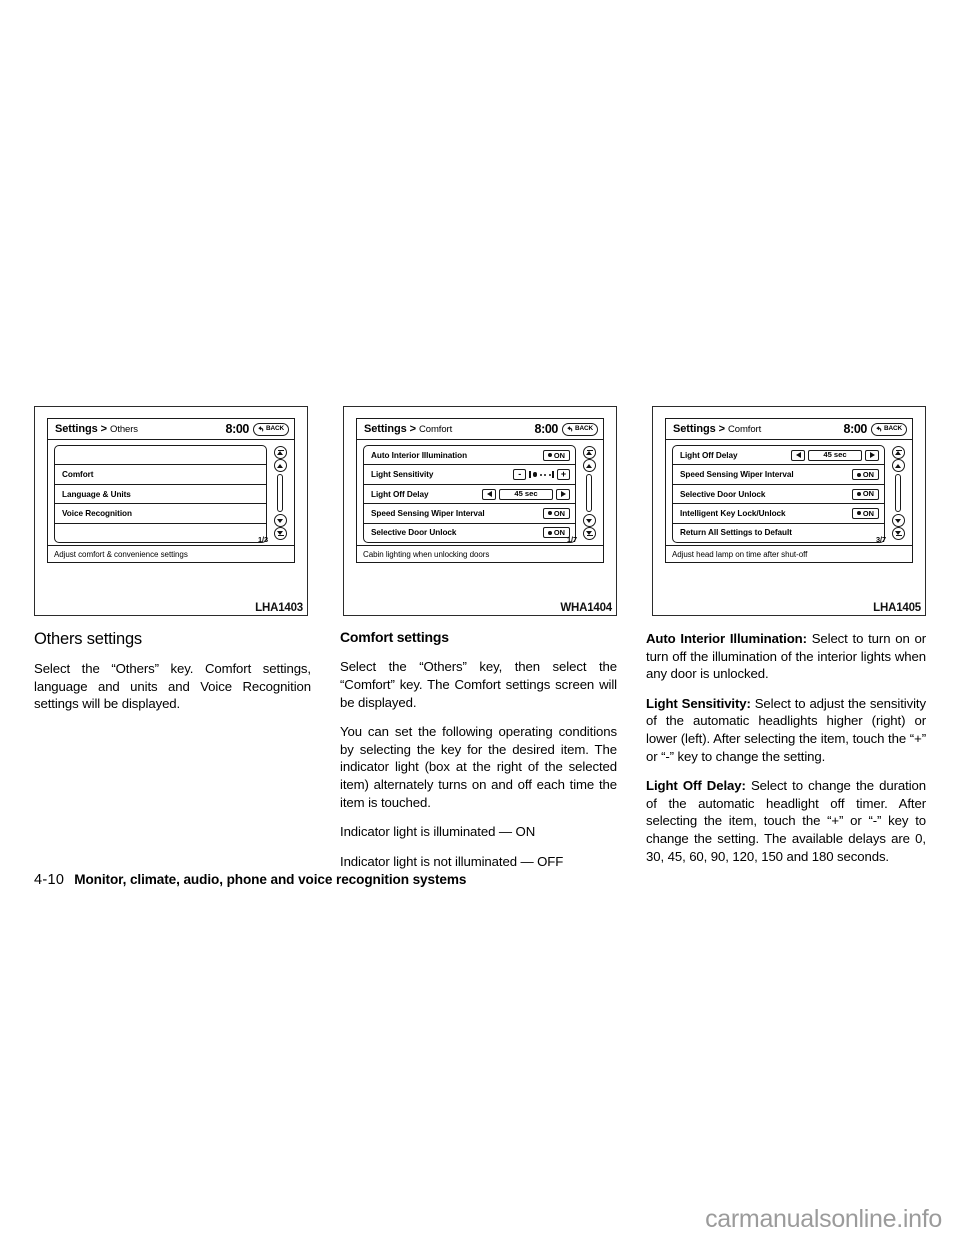 Image resolution: width=960 pixels, height=1242 pixels. I want to click on status-bar: Adjust comfort & convenience settings, so click(171, 553).